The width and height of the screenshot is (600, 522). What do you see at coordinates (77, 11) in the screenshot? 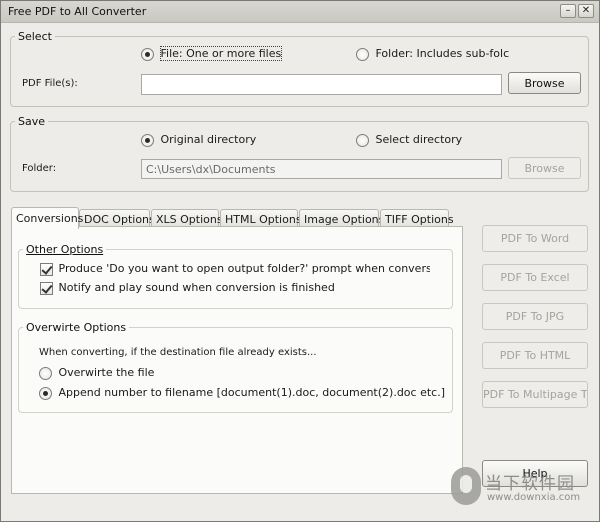
I see `window-title: Free PDF to All Converter` at bounding box center [77, 11].